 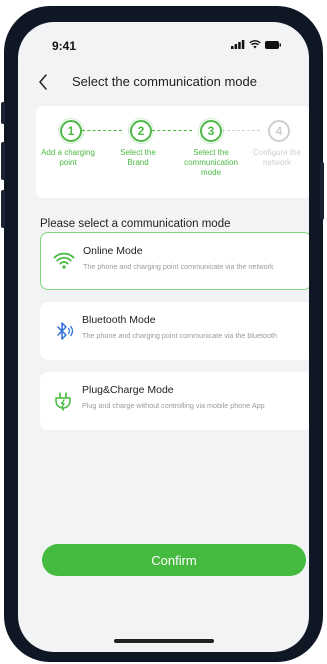 I want to click on plug-charge-icon, so click(x=63, y=401).